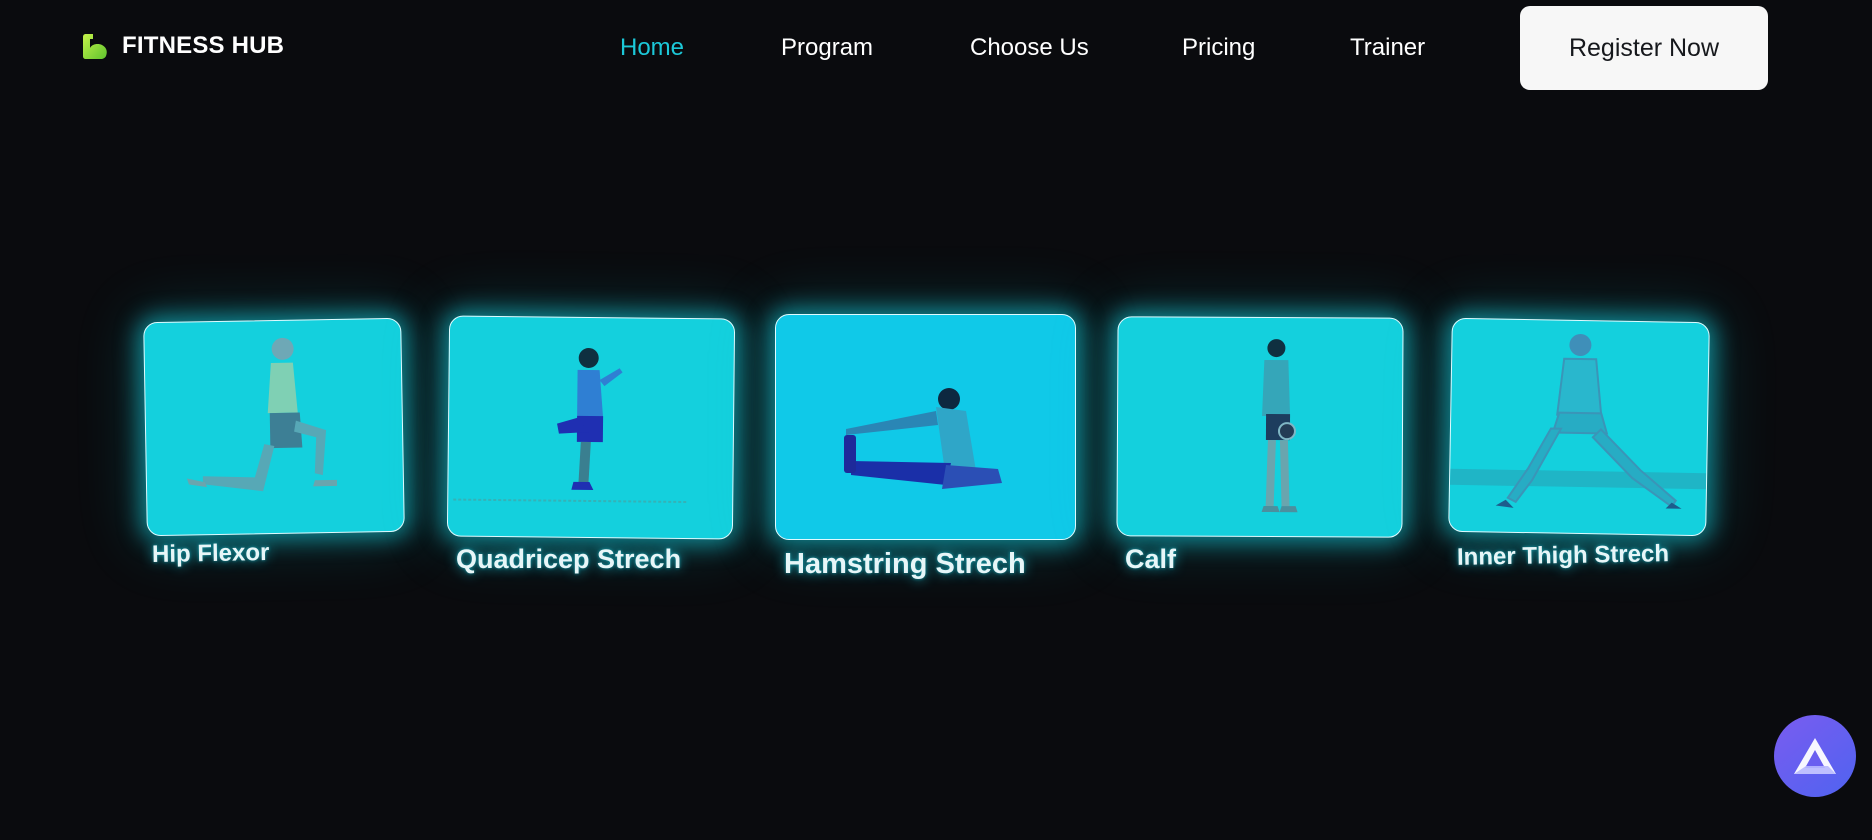 The width and height of the screenshot is (1872, 840). I want to click on register-button: Register Now, so click(1644, 48).